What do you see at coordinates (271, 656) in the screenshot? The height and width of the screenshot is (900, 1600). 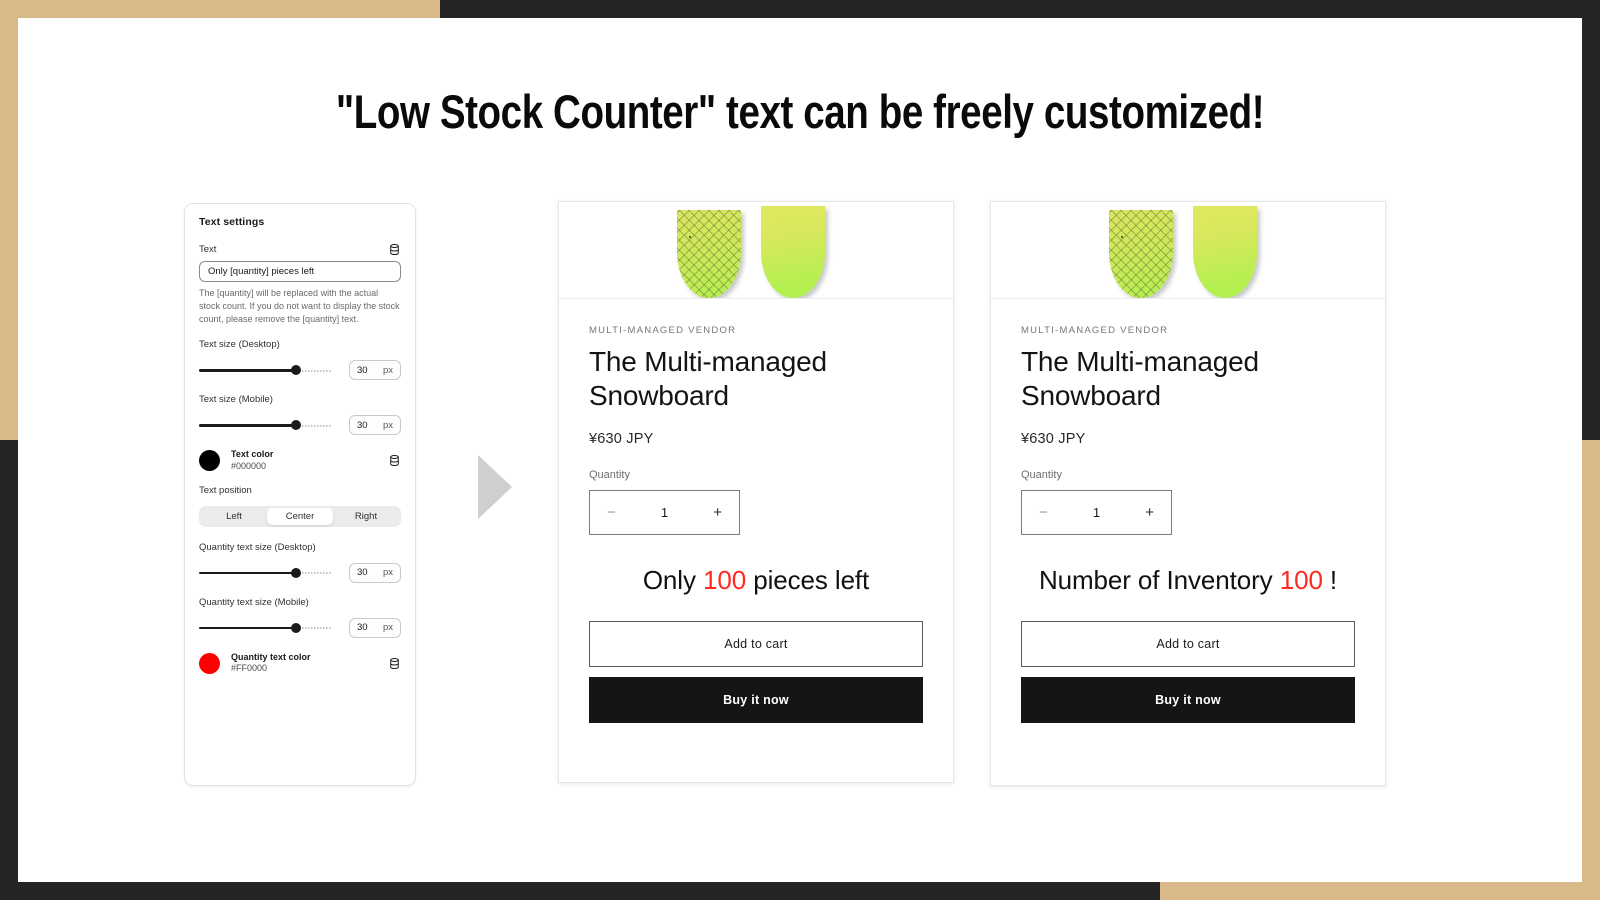 I see `qty-color-name: Quantity text color` at bounding box center [271, 656].